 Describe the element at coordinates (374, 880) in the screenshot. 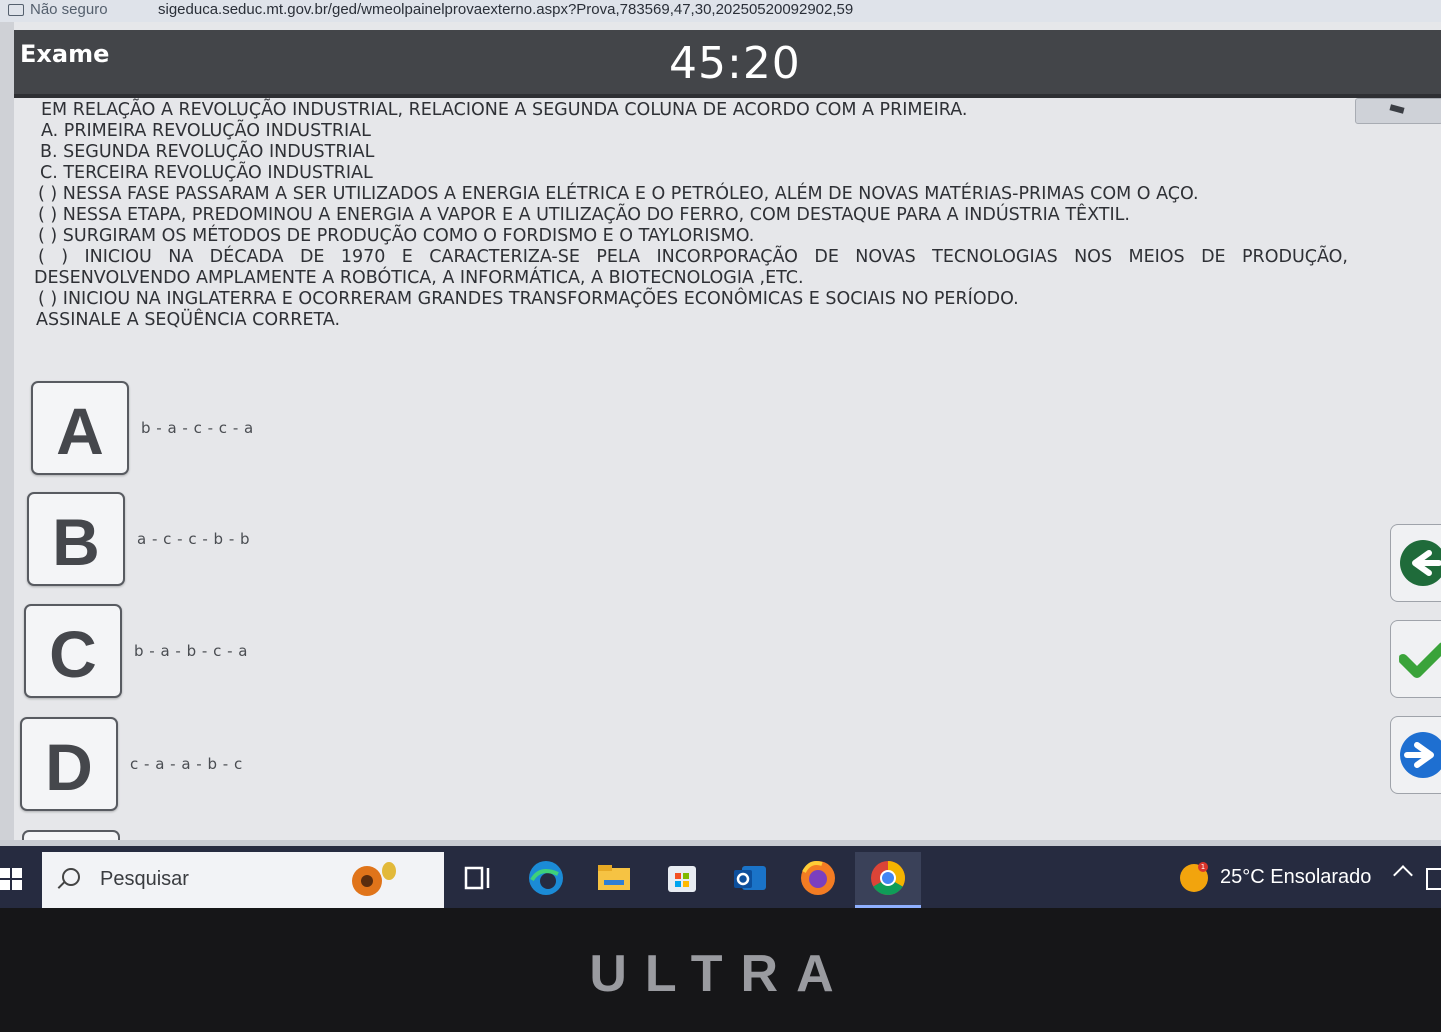

I see `search-highlight-icon` at that location.